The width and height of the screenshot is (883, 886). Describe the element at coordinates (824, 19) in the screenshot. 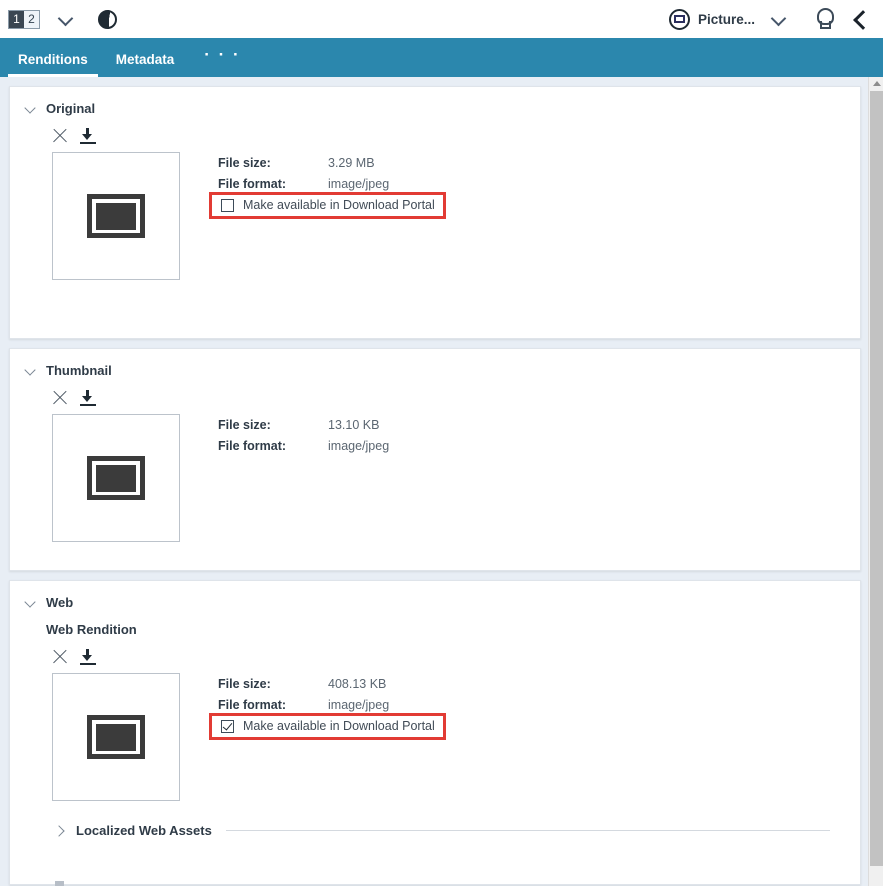

I see `lightbulb-icon` at that location.